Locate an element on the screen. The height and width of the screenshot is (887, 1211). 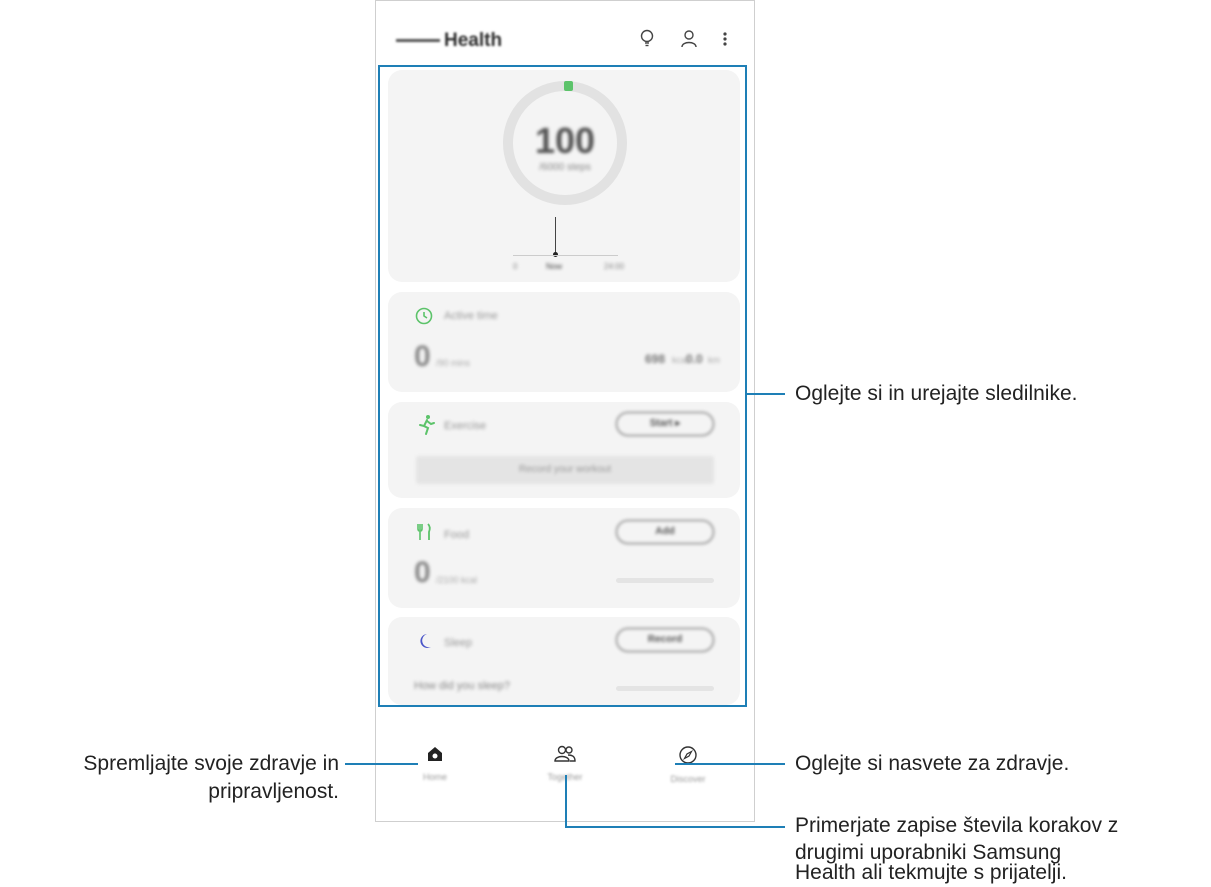
home-icon is located at coordinates (435, 757).